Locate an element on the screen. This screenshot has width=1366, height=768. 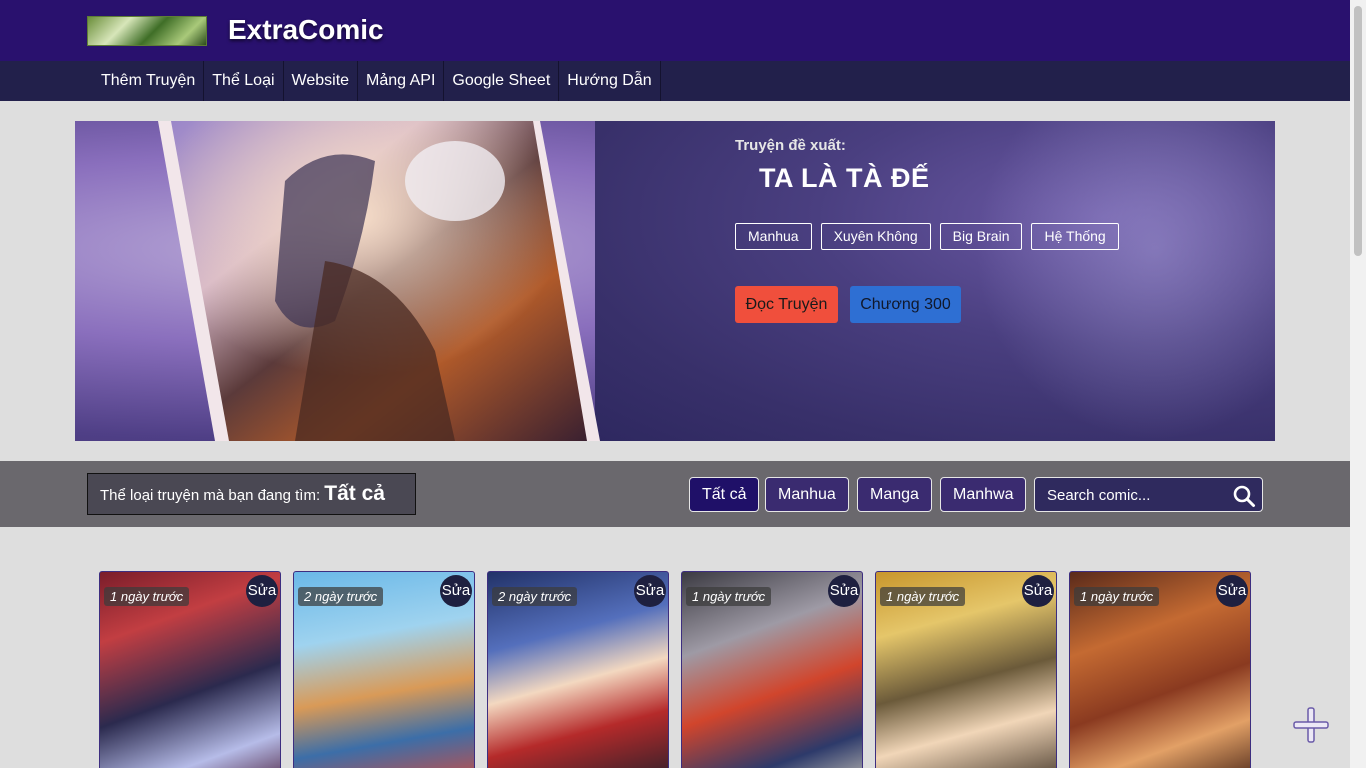
search-icon is located at coordinates (1244, 496).